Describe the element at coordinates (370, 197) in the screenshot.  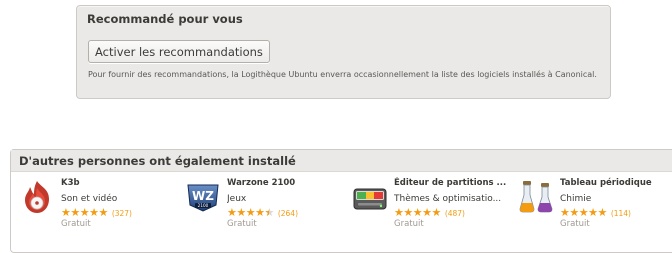
I see `disk-icon` at that location.